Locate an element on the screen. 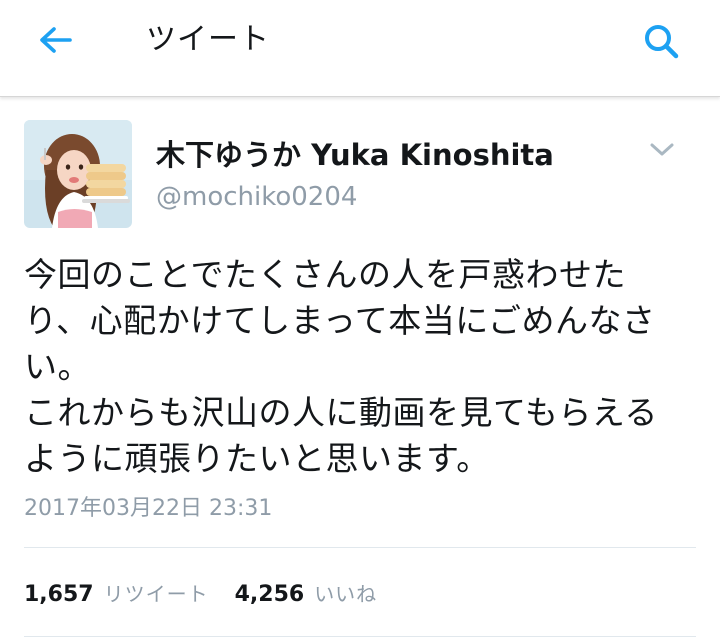 This screenshot has width=720, height=643. like-count: 4,256 is located at coordinates (269, 594).